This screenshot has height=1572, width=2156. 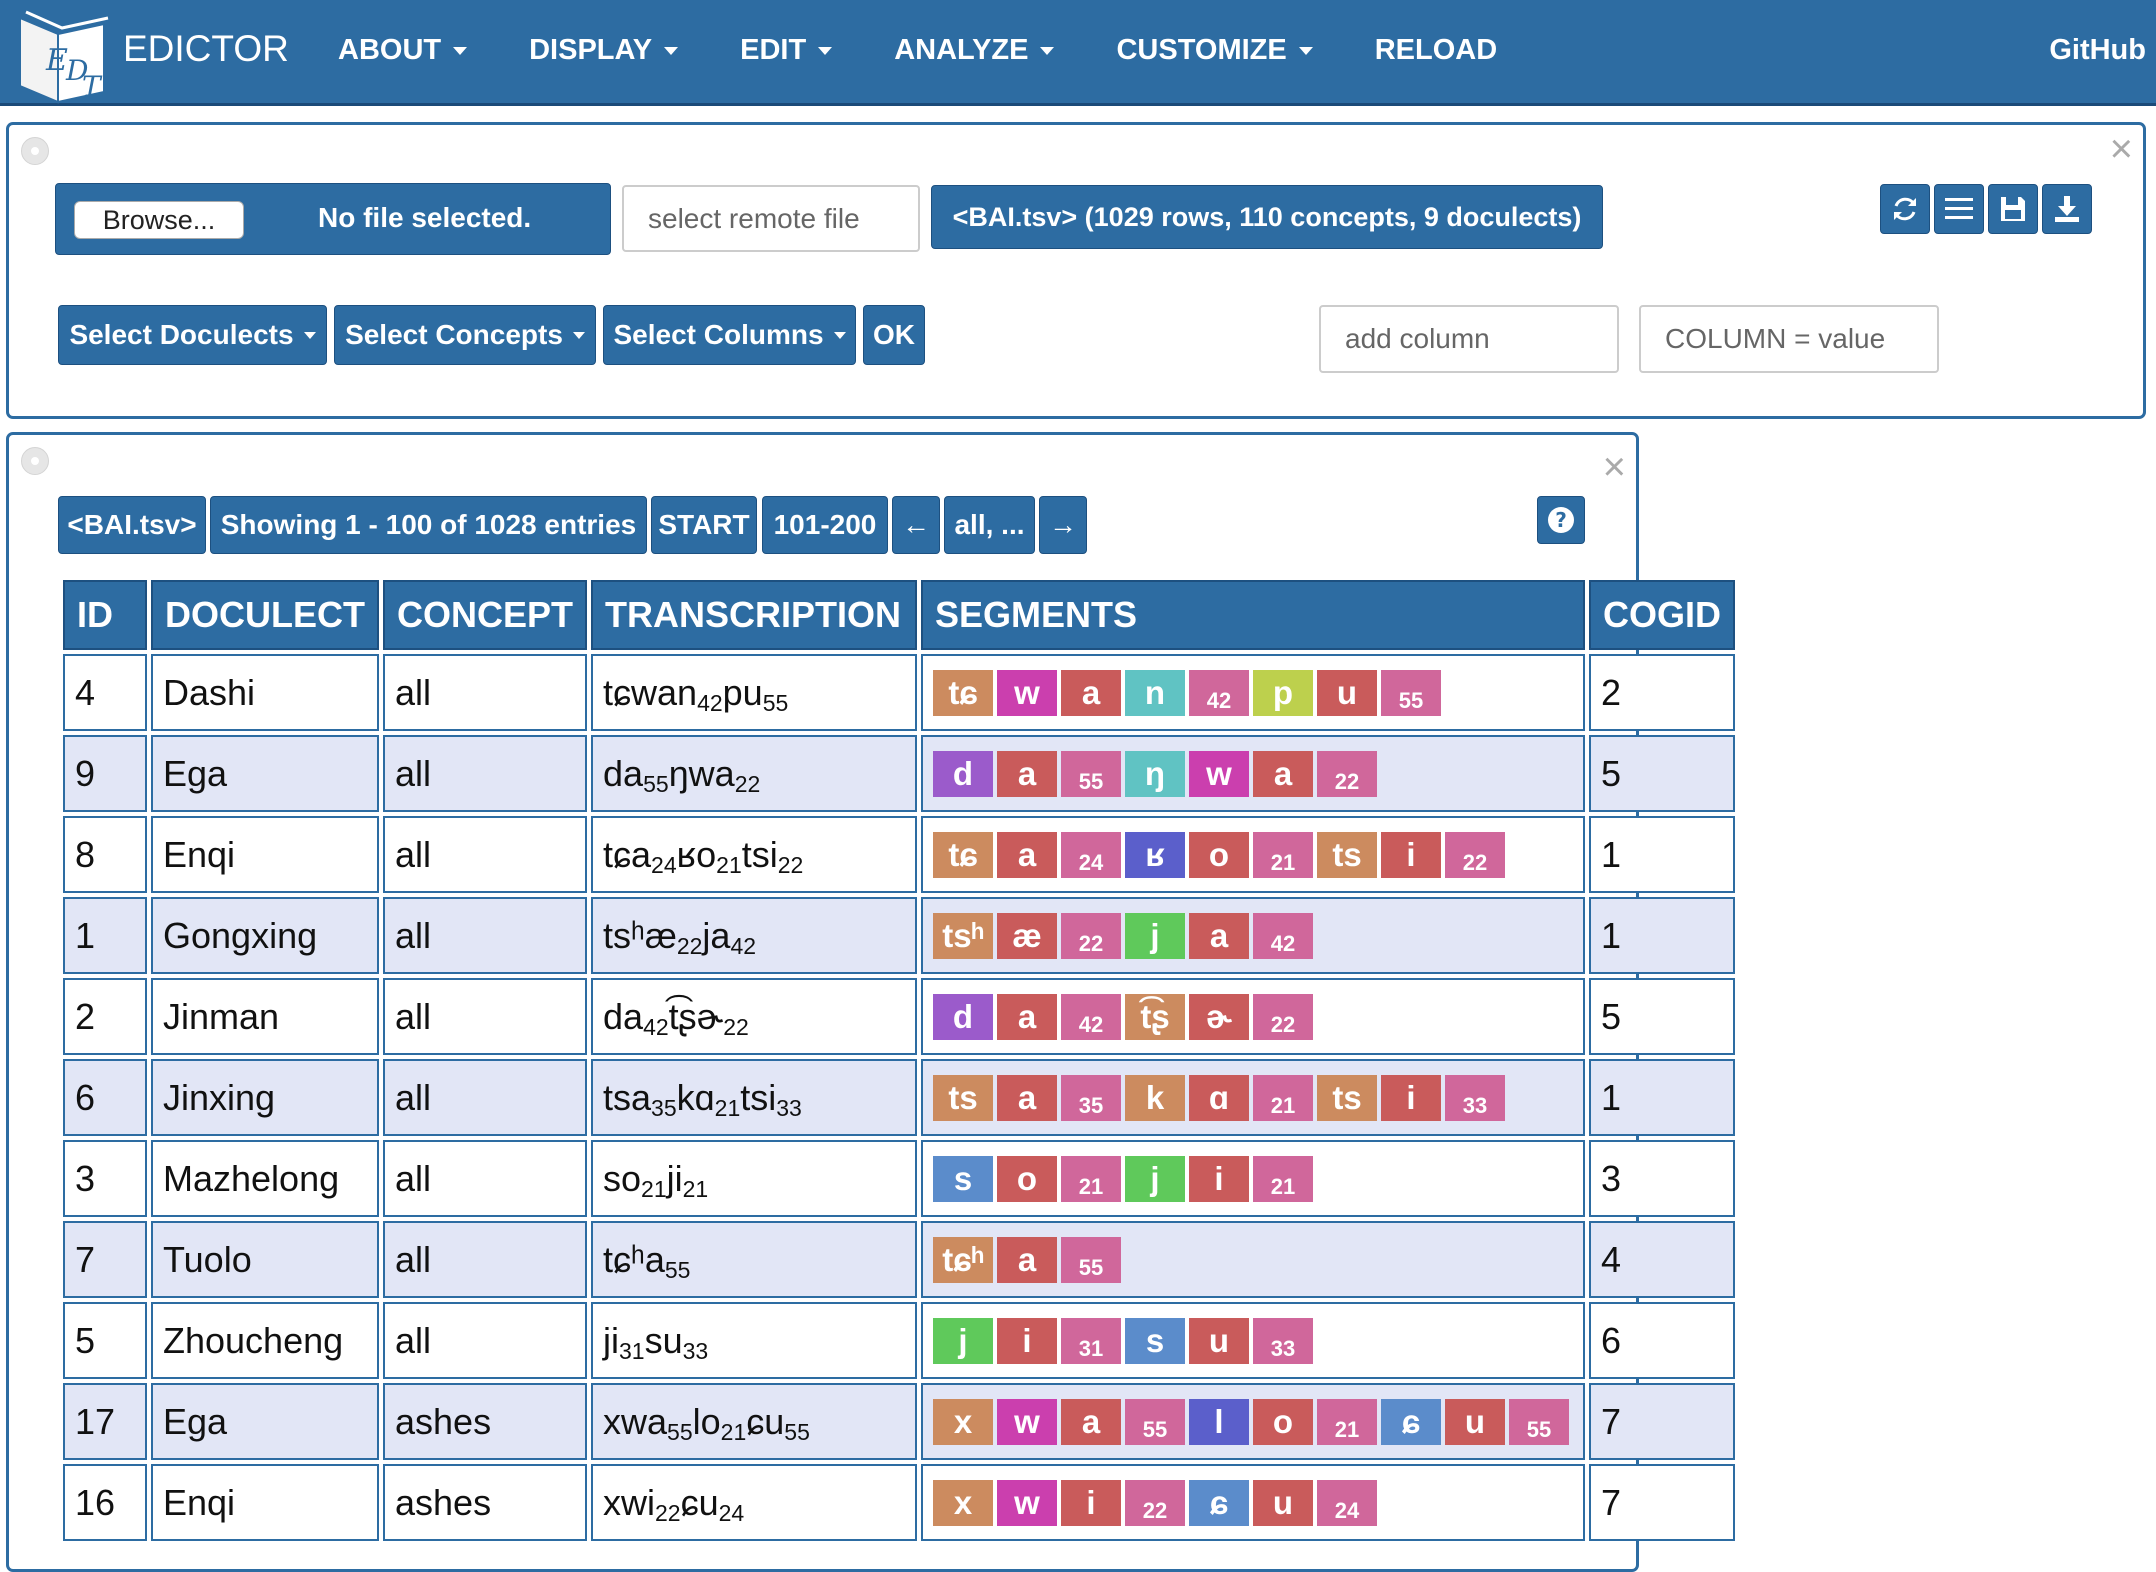 What do you see at coordinates (265, 935) in the screenshot?
I see `doculect-cell: Gongxing` at bounding box center [265, 935].